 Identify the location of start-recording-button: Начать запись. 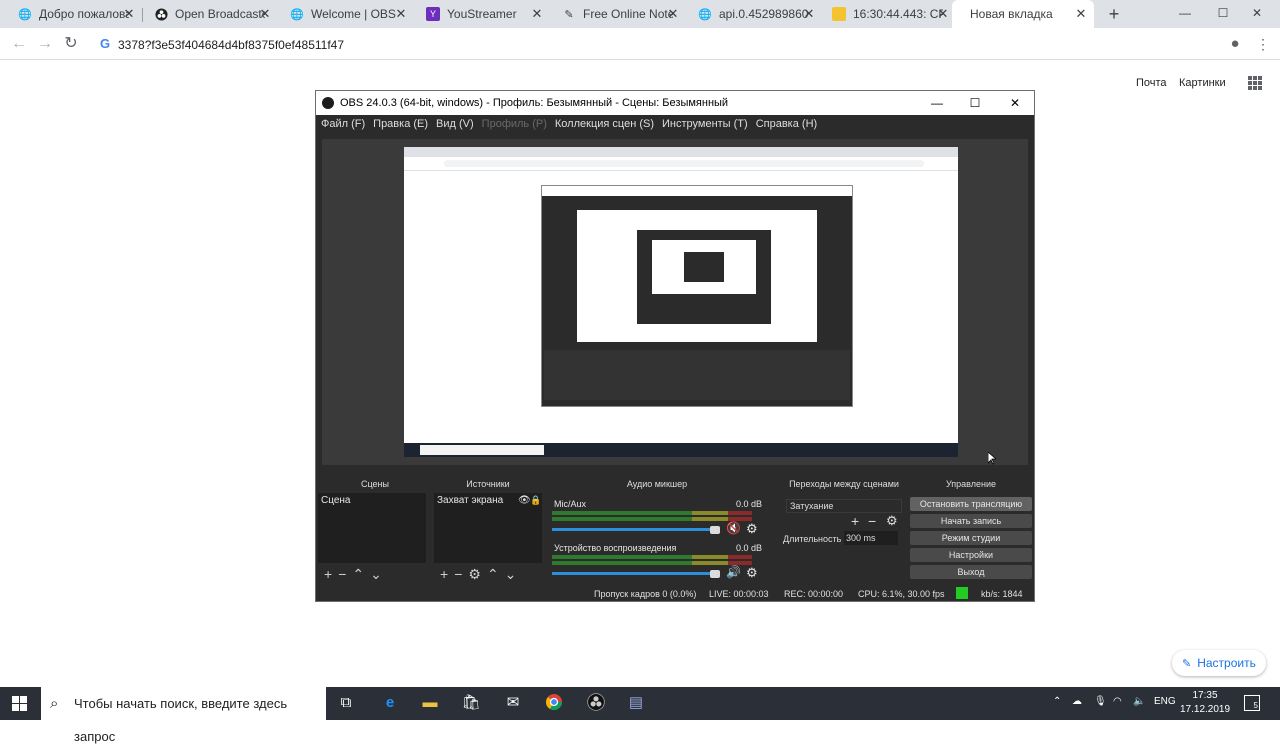
(971, 521).